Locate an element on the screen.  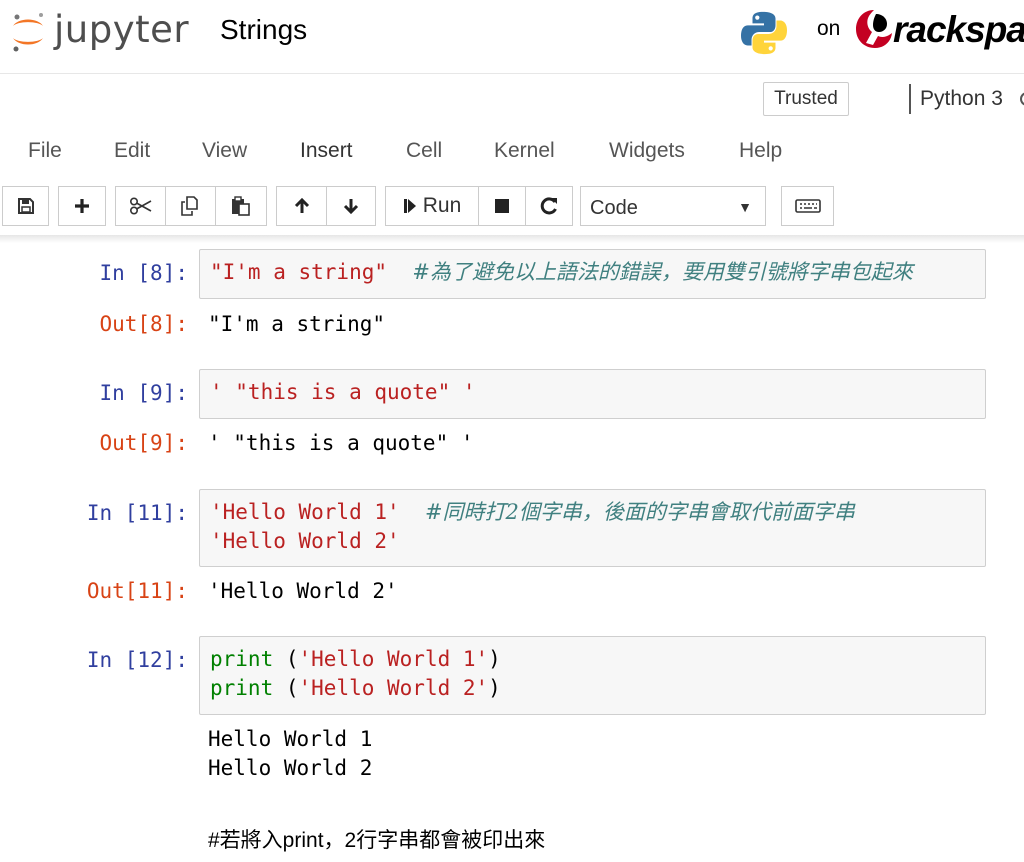
restart-button is located at coordinates (549, 206).